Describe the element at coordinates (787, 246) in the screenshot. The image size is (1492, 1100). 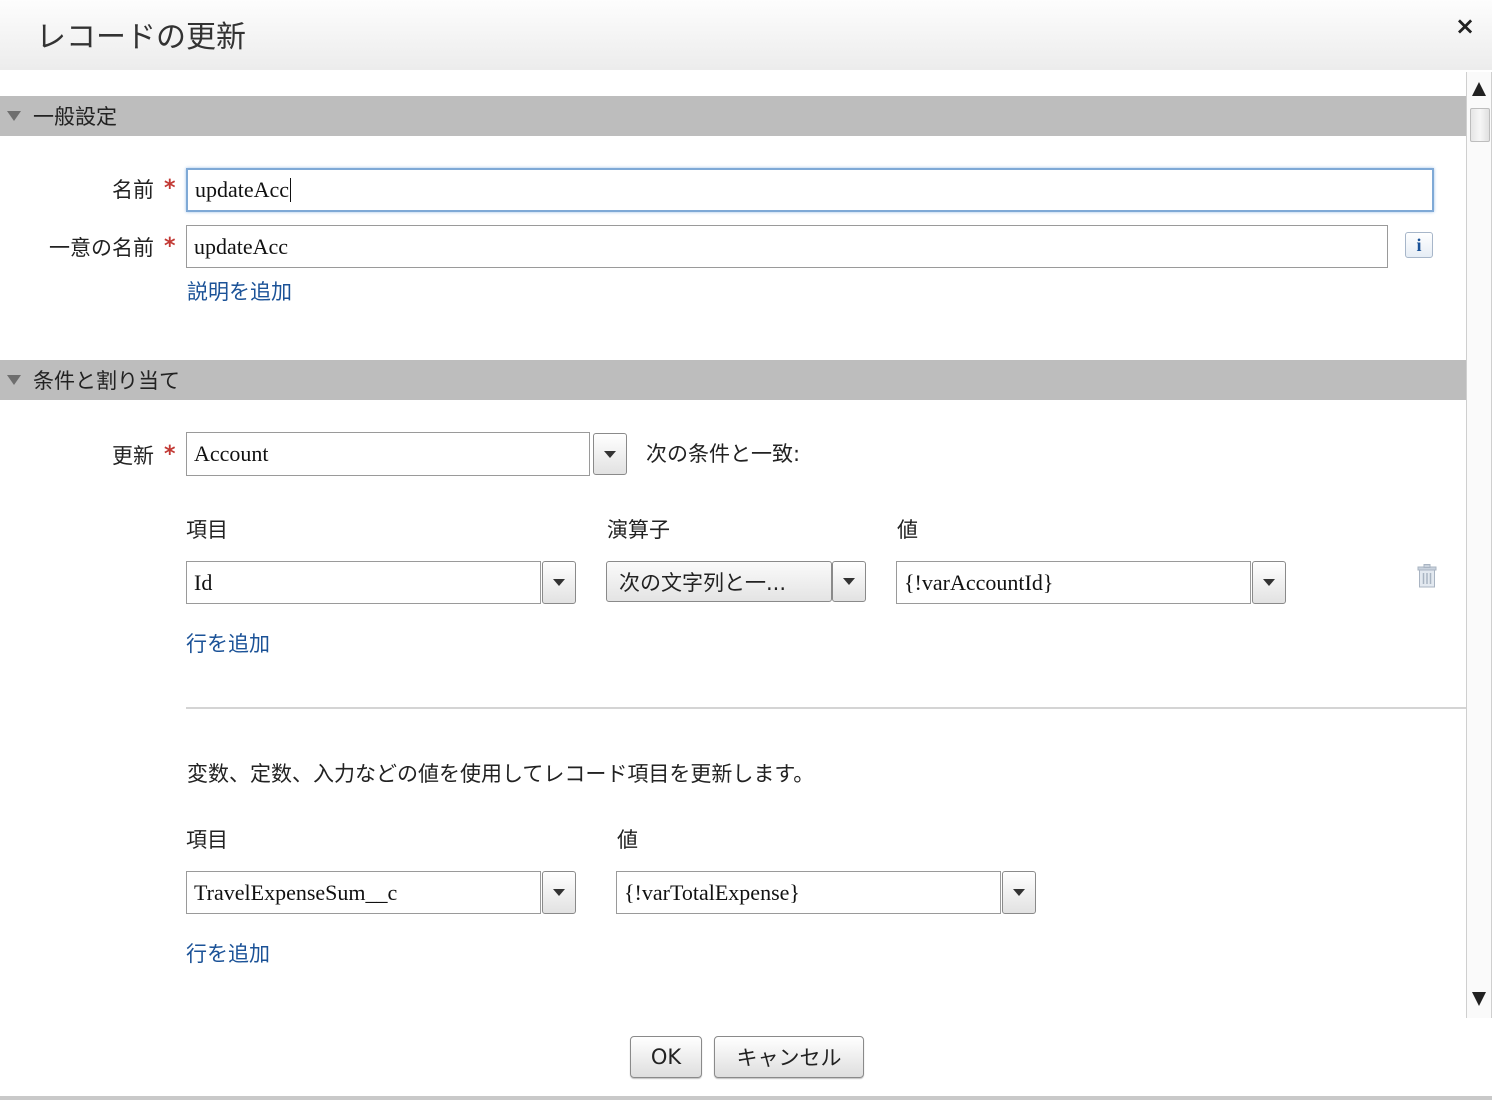
I see `unique-name-input: updateAcc` at that location.